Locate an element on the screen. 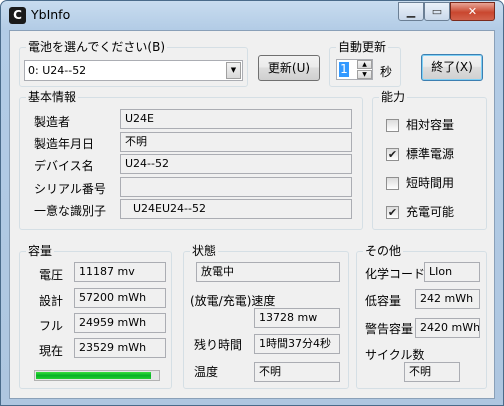  standard-power-label: 標準電源 is located at coordinates (430, 154).